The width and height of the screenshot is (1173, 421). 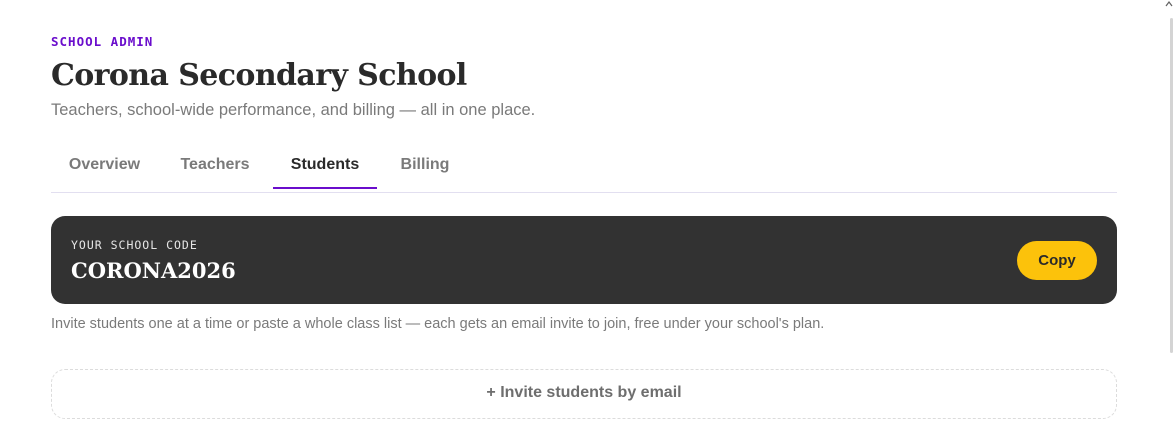 I want to click on tab-billing: Billing, so click(x=425, y=167).